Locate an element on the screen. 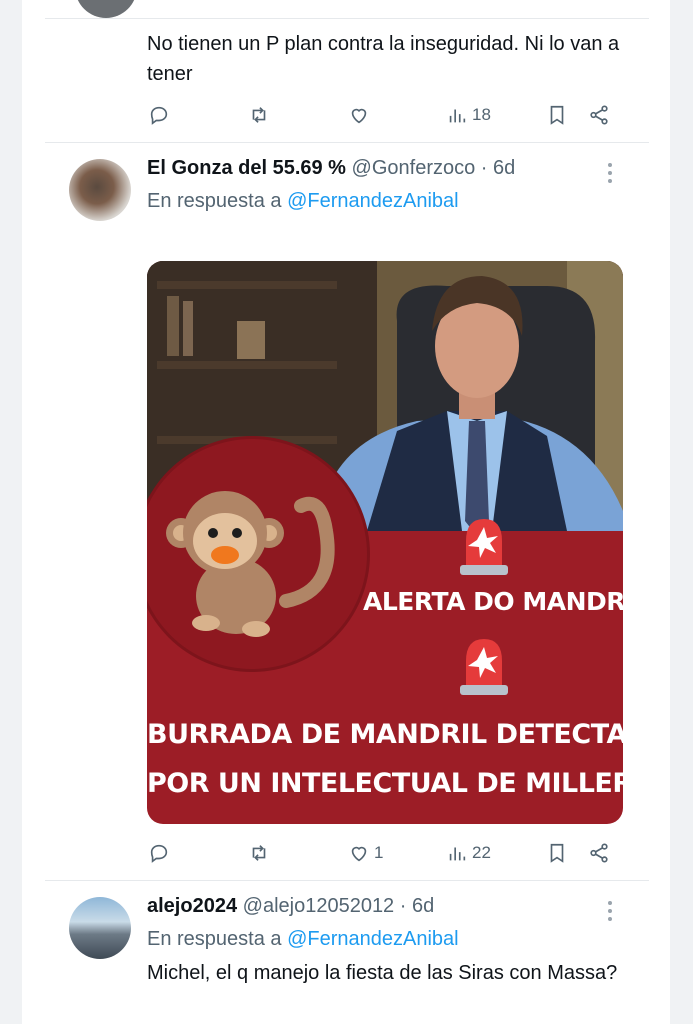 The width and height of the screenshot is (693, 1024). like-button is located at coordinates (361, 115).